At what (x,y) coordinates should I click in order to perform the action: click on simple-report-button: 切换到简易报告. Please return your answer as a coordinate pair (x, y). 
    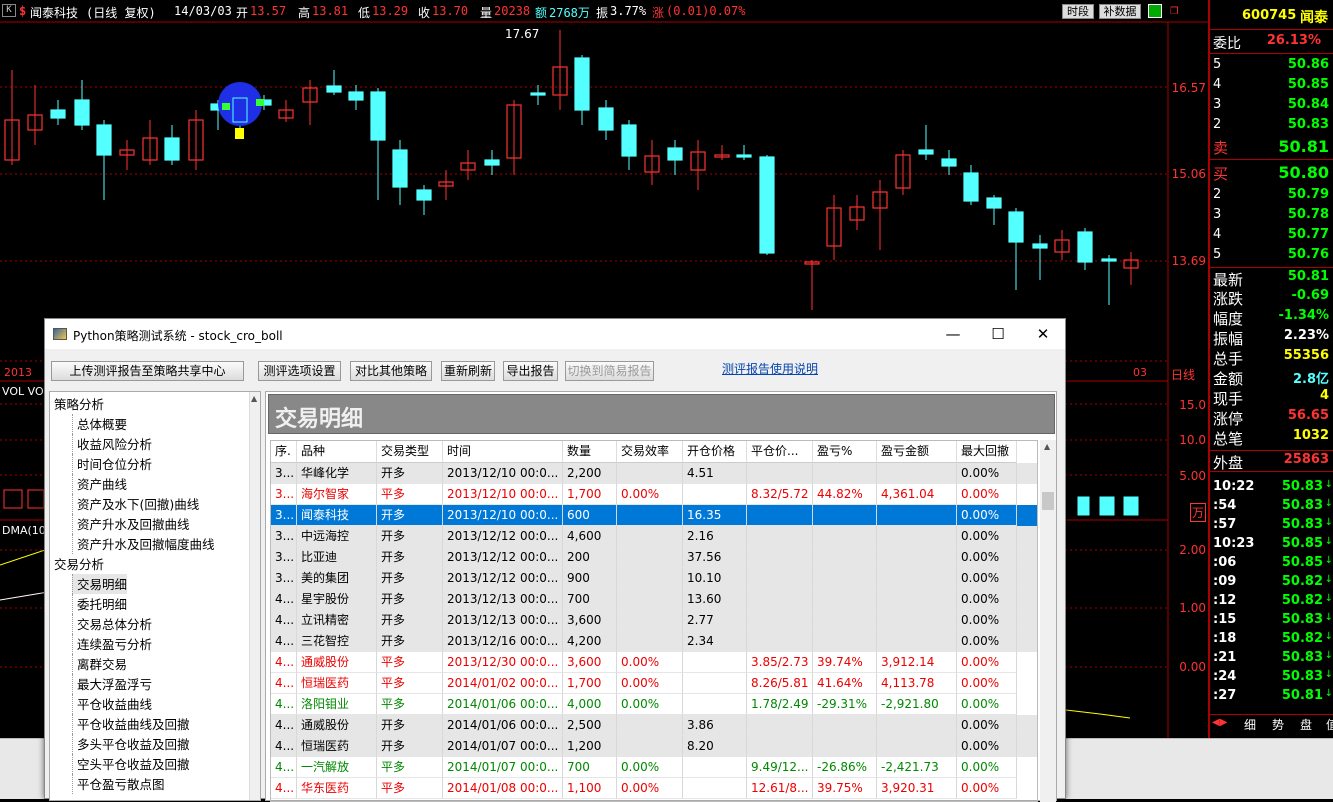
    Looking at the image, I should click on (609, 371).